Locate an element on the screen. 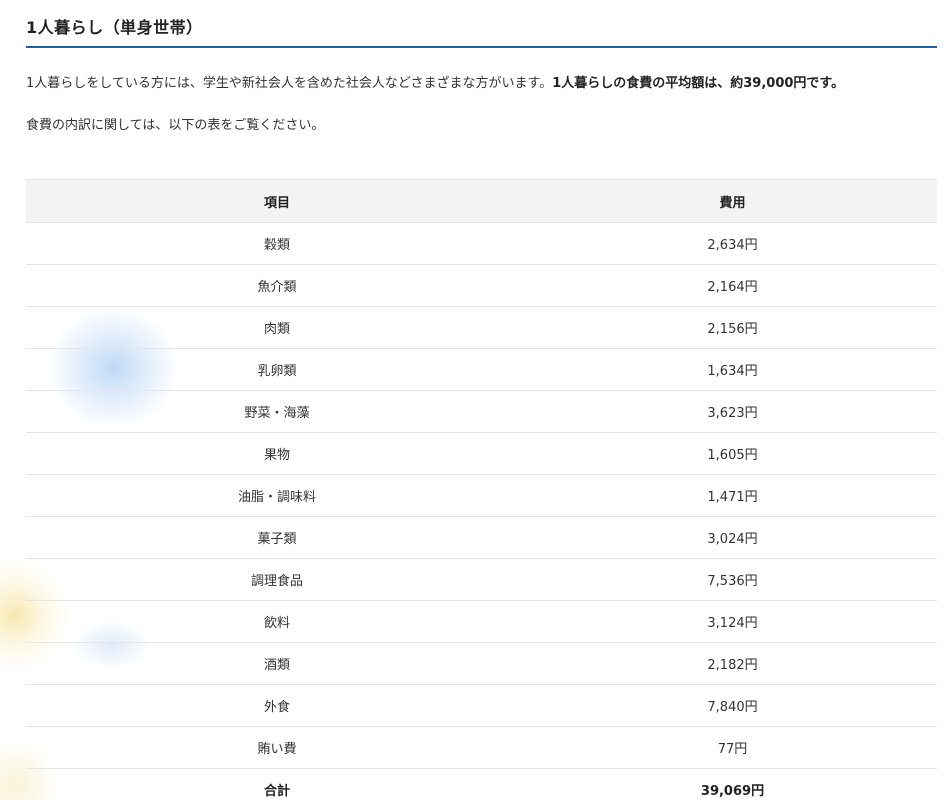 This screenshot has height=800, width=949. intro-highlight: 1人暮らしの食費の平均額は、約39,000円です。 is located at coordinates (698, 83).